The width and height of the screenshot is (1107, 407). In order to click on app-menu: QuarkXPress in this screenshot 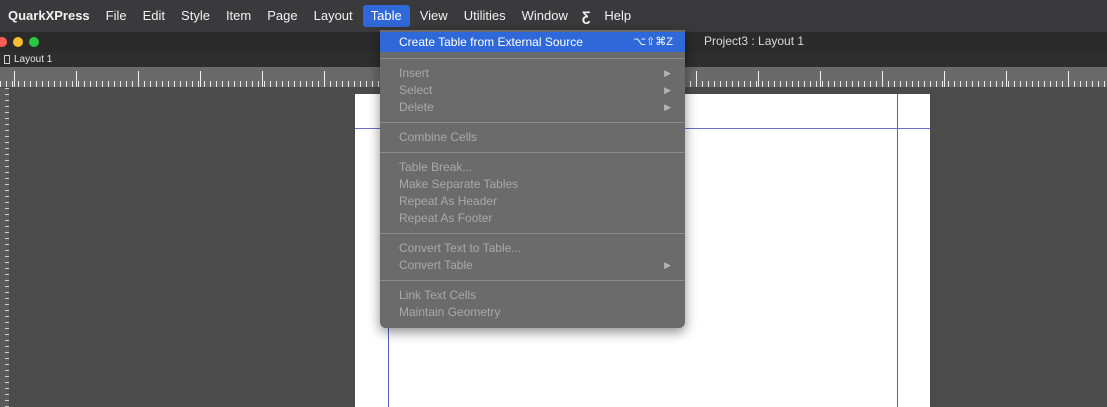, I will do `click(49, 16)`.